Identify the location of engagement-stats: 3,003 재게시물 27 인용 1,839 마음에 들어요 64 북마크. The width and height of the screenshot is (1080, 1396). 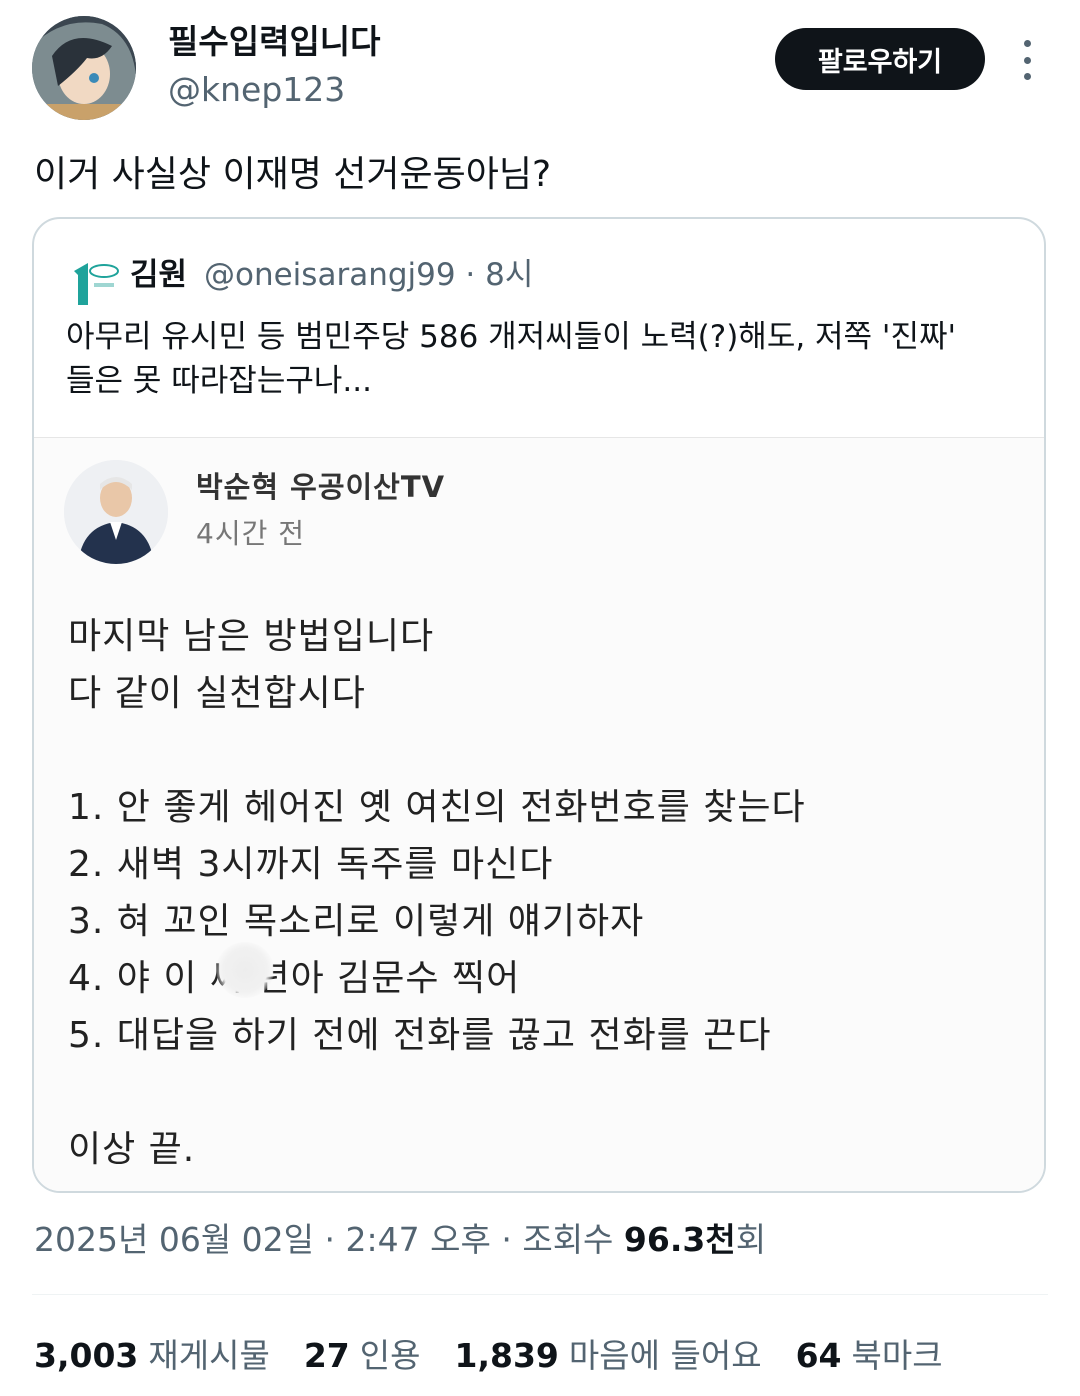
(505, 1356).